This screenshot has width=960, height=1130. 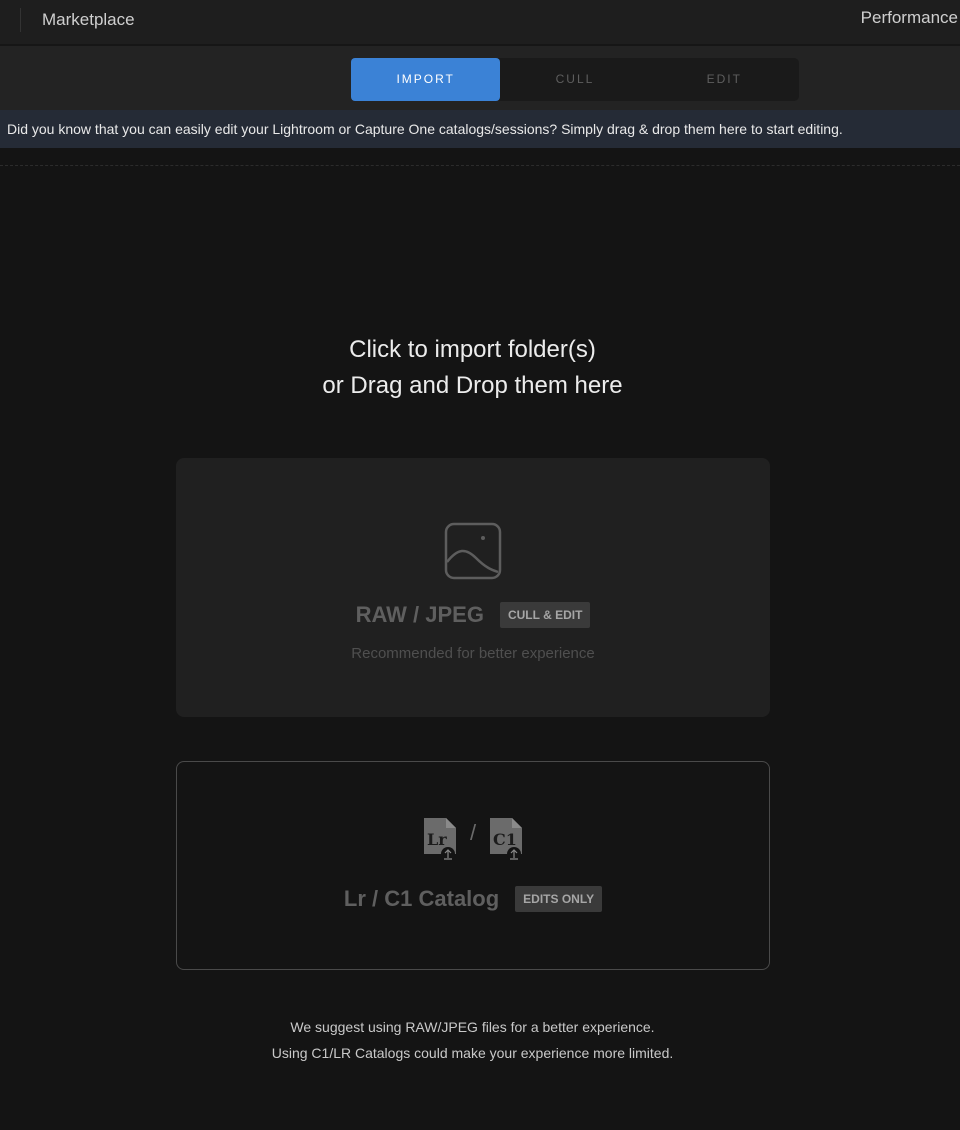 I want to click on raw-jpeg-title-row: RAW / JPEG CULL & EDIT, so click(x=473, y=615).